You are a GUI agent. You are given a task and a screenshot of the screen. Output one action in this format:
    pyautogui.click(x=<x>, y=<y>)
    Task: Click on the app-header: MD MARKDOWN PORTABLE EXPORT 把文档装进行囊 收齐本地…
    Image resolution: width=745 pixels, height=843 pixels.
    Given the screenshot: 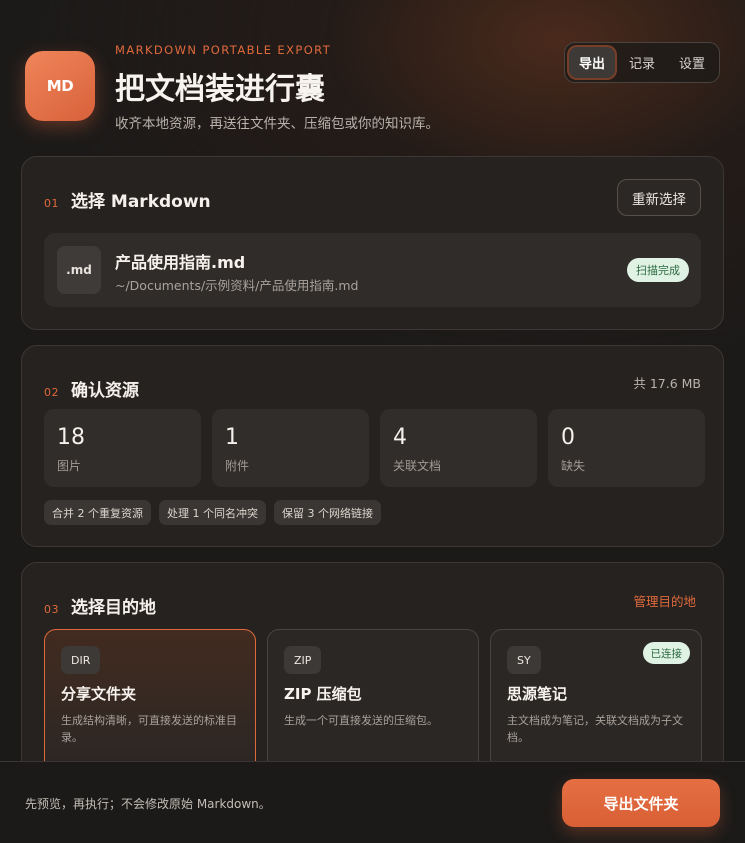 What is the action you would take?
    pyautogui.click(x=372, y=90)
    